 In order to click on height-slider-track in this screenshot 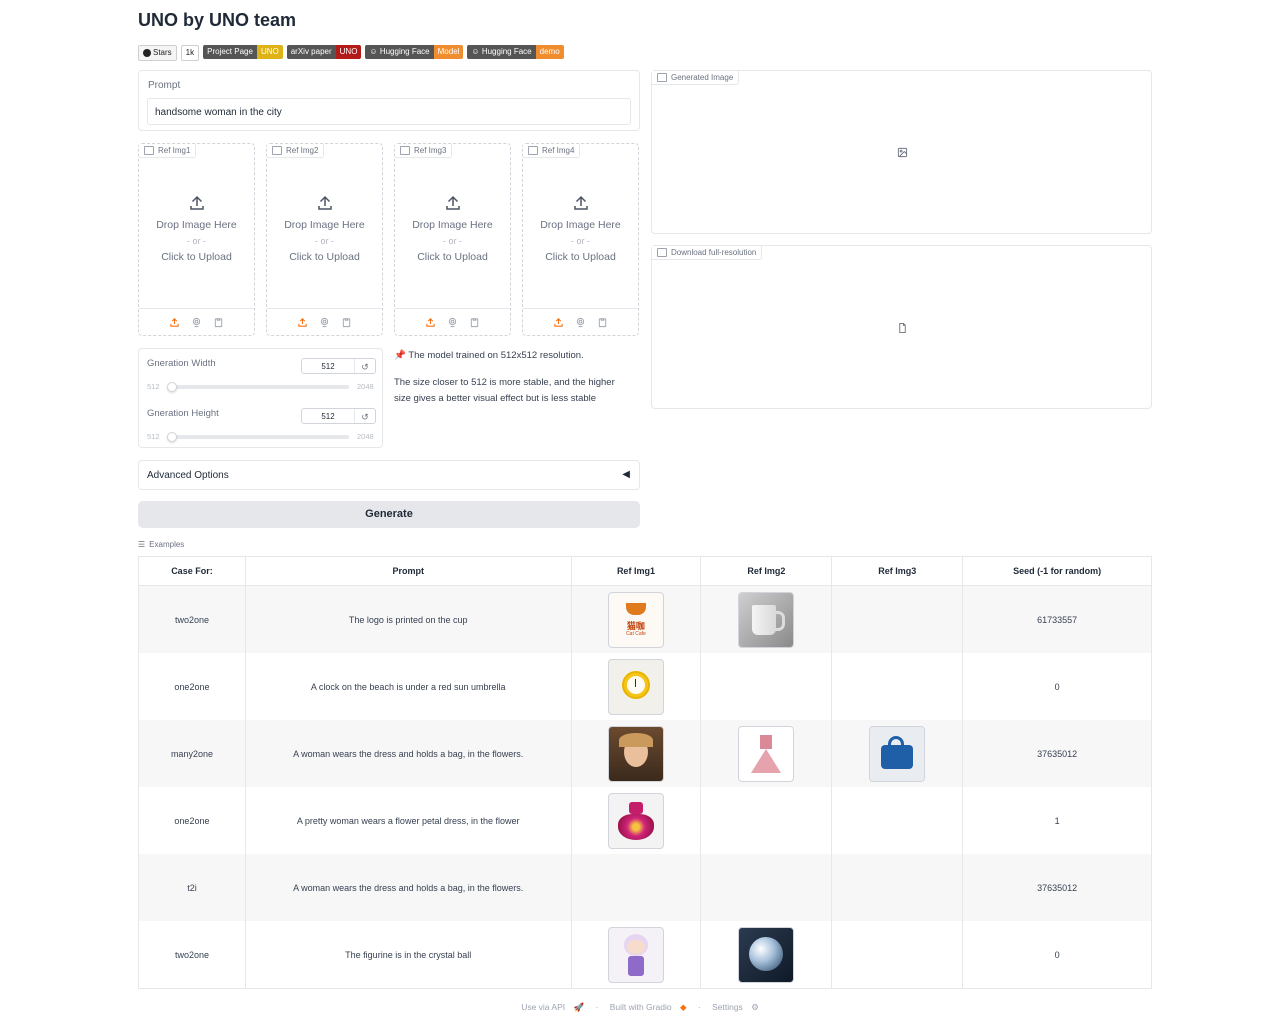, I will do `click(259, 437)`.